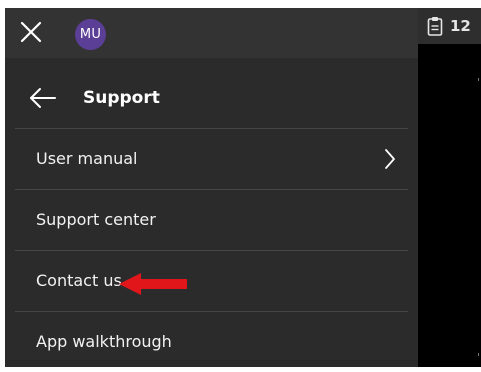  I want to click on menu-item-label: Support center, so click(96, 219).